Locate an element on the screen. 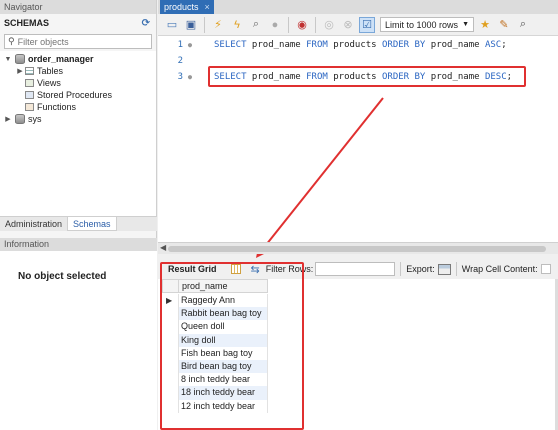  stop-icon: ● is located at coordinates (275, 25).